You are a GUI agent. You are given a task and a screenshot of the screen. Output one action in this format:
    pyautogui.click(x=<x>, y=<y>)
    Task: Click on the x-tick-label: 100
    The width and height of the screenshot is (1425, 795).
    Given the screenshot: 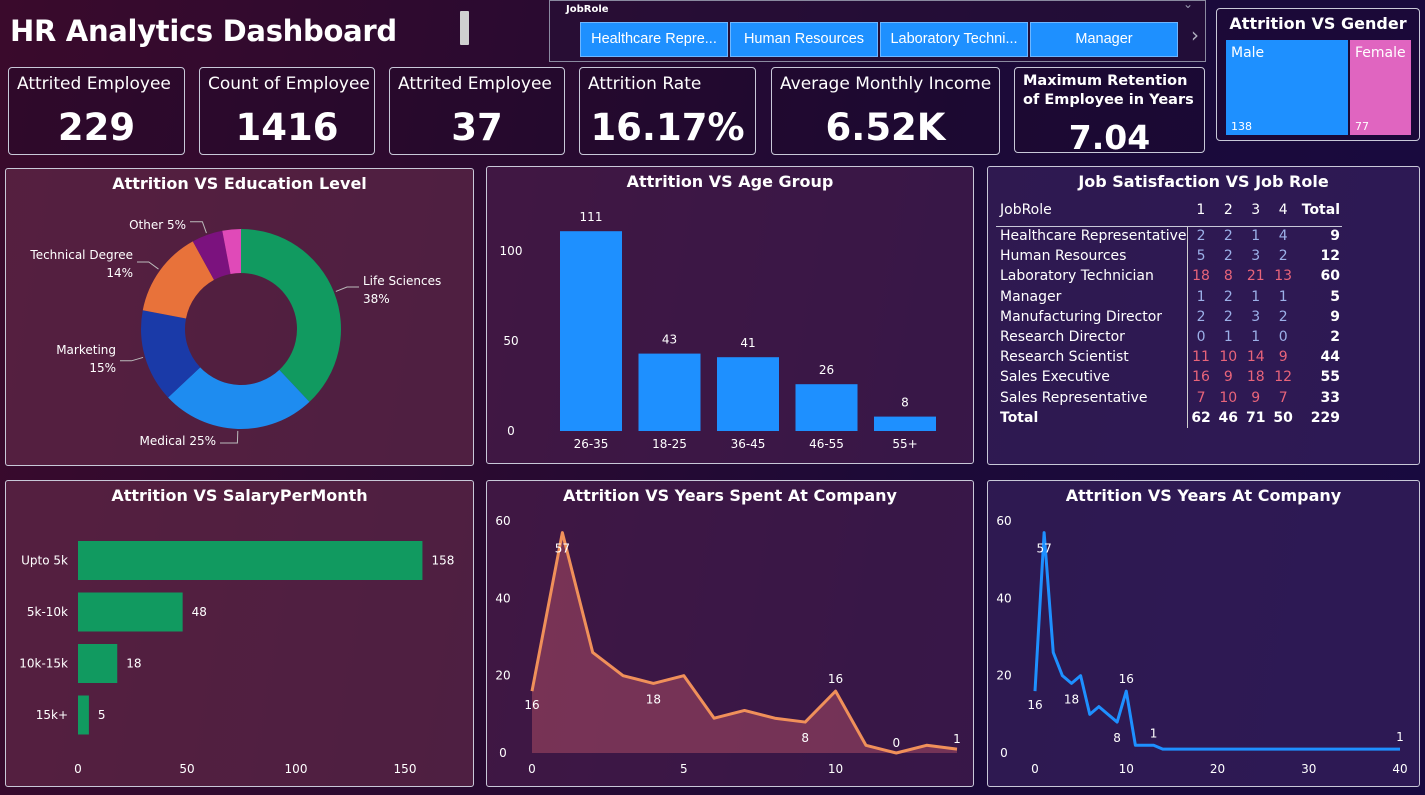 What is the action you would take?
    pyautogui.click(x=296, y=769)
    